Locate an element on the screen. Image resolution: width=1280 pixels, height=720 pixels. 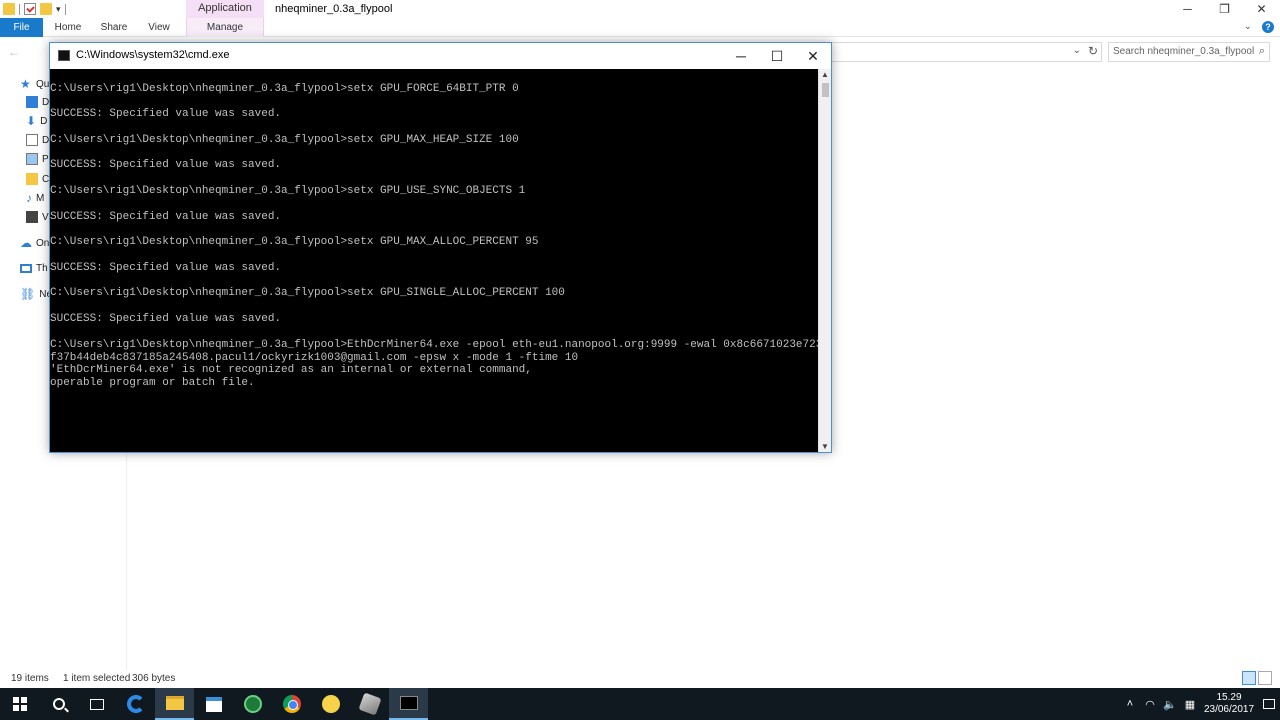
close-button: ✕ is located at coordinates (1261, 9).